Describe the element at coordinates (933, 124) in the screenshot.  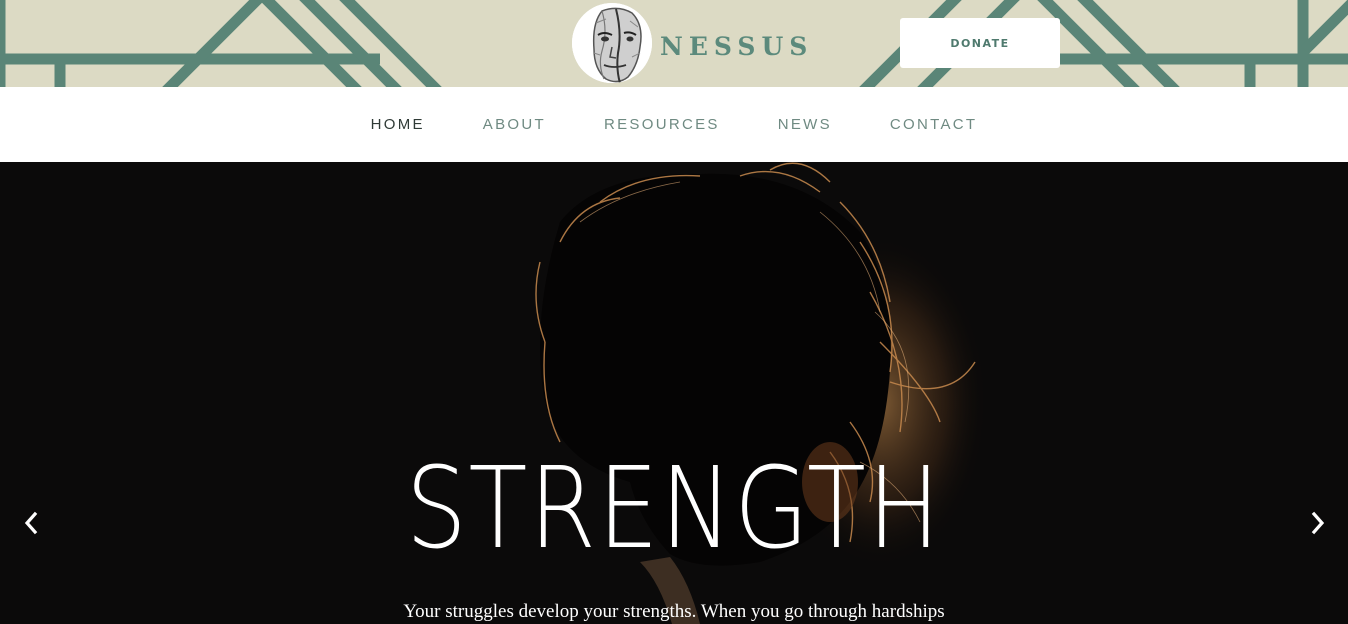
I see `nav-item-contact: CONTACT` at that location.